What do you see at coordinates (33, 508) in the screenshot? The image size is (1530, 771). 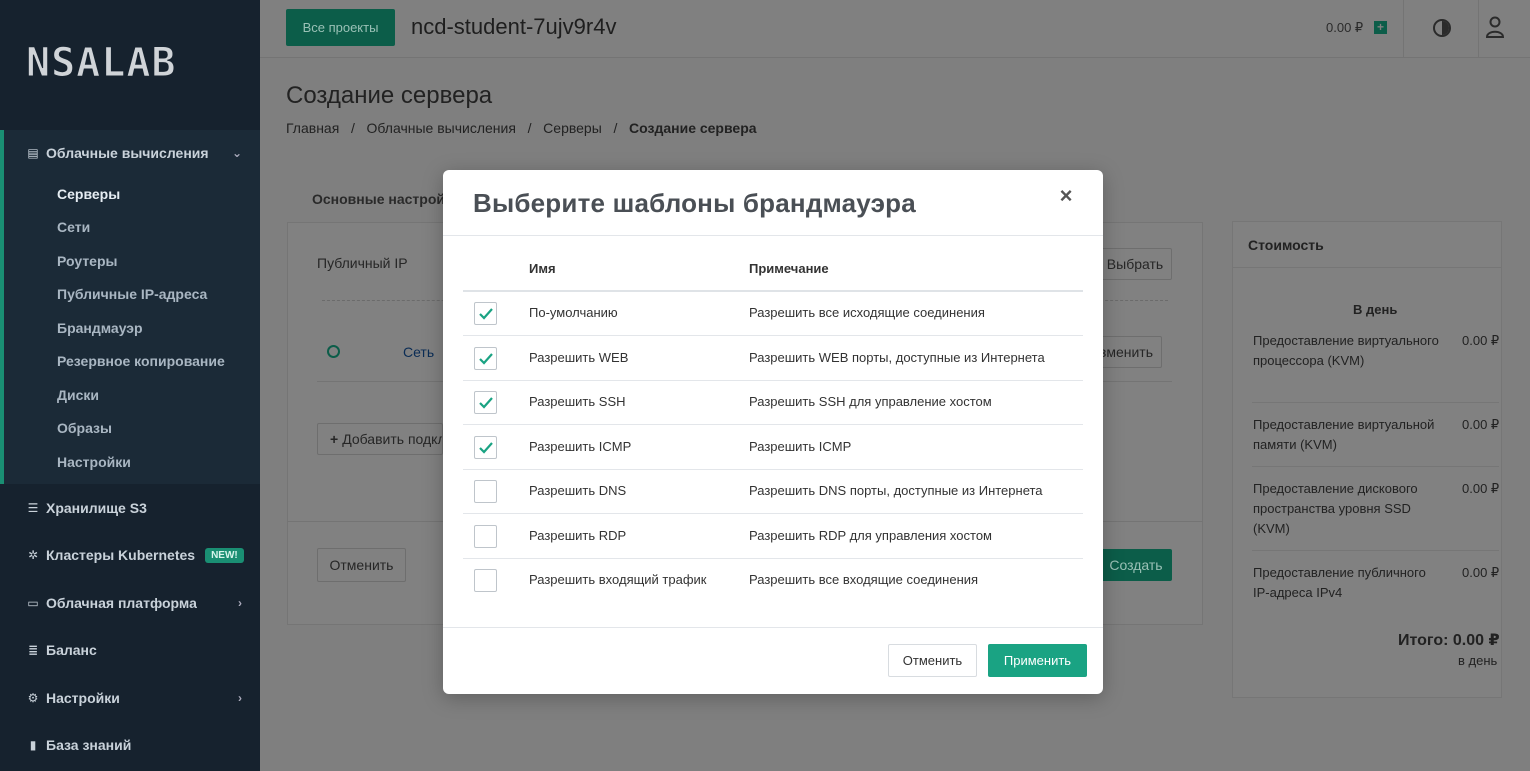 I see `database-icon: ☰` at bounding box center [33, 508].